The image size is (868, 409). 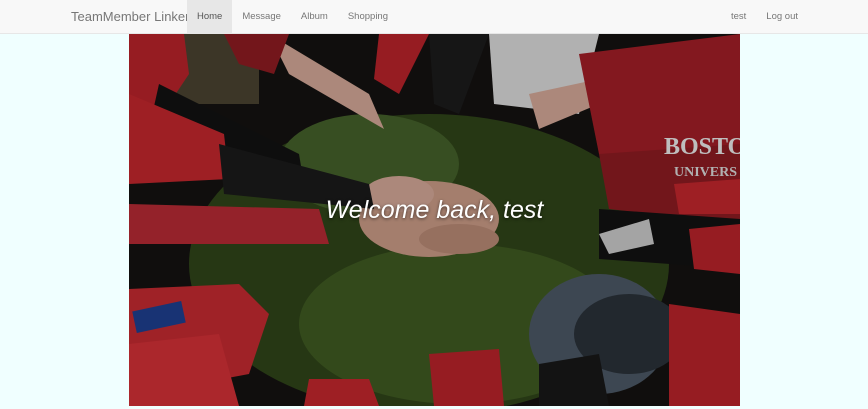 I want to click on user-link: test, so click(x=738, y=17).